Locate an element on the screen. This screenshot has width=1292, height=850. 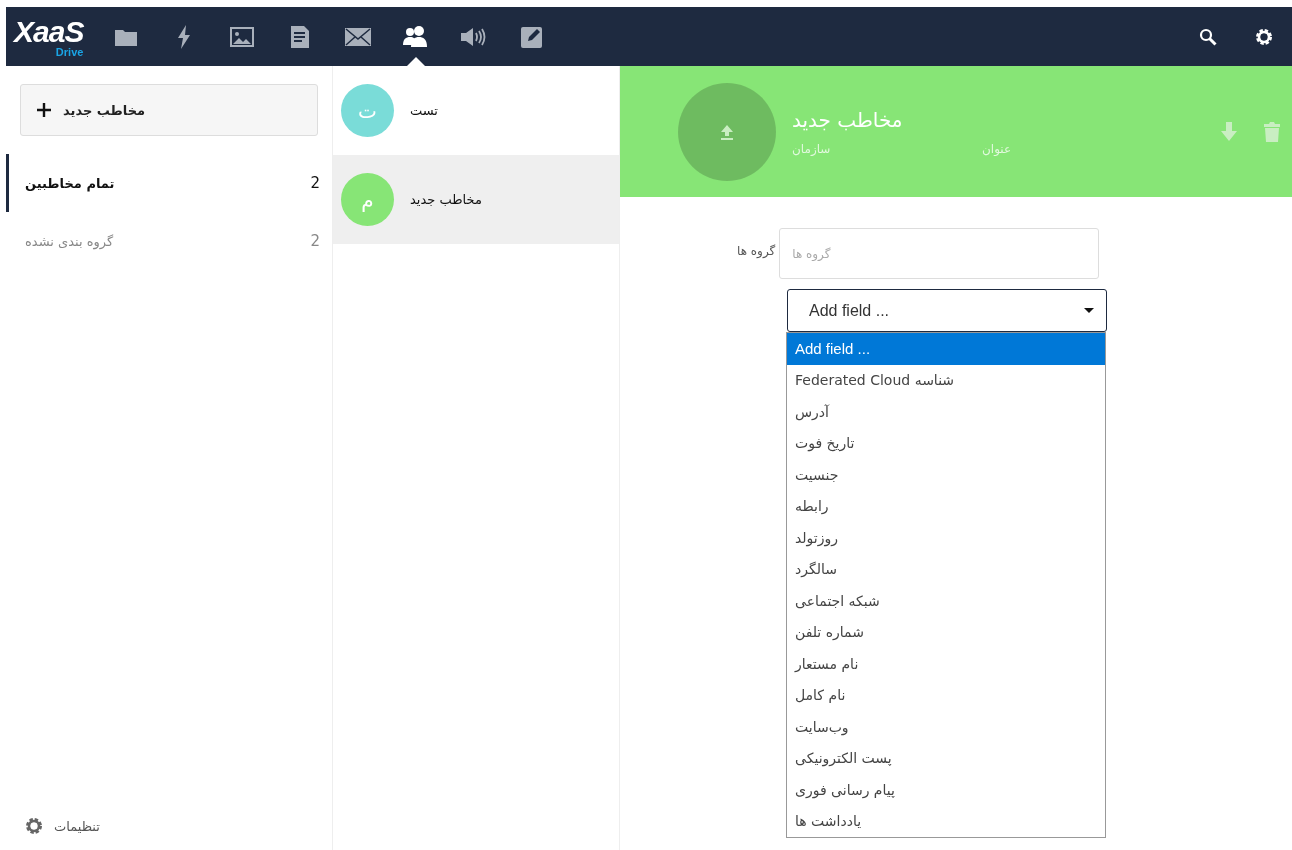
new-contact-button: مخاطب جدید is located at coordinates (169, 110).